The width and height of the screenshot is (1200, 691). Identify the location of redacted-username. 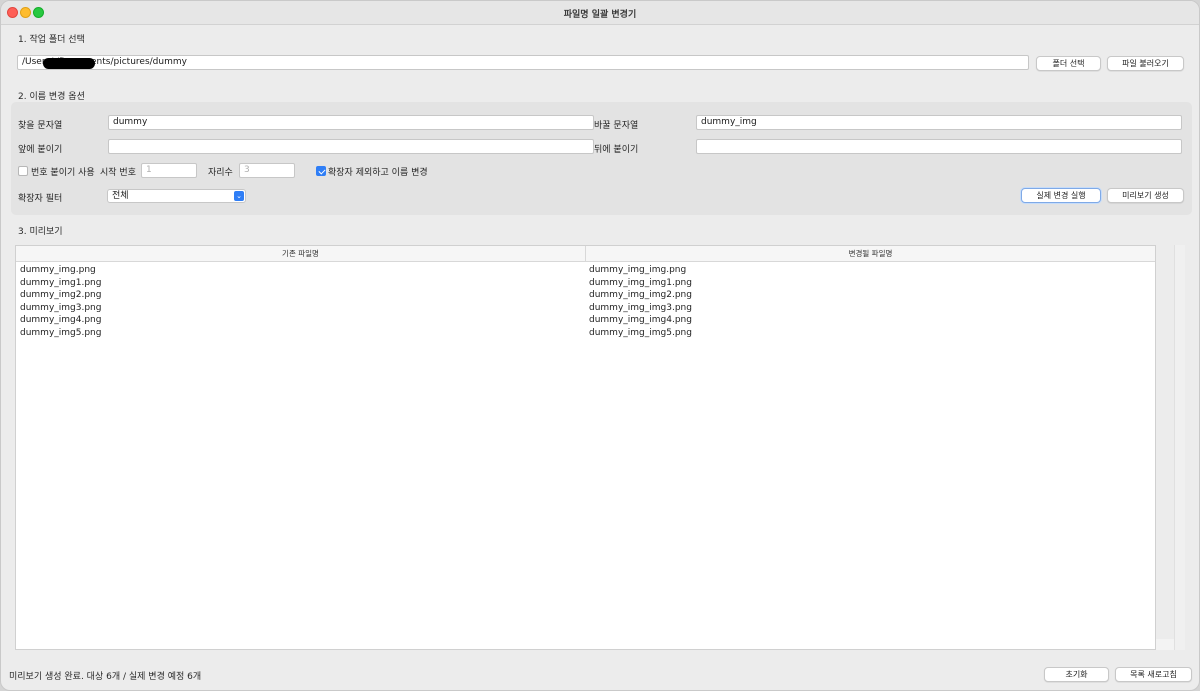
(69, 63).